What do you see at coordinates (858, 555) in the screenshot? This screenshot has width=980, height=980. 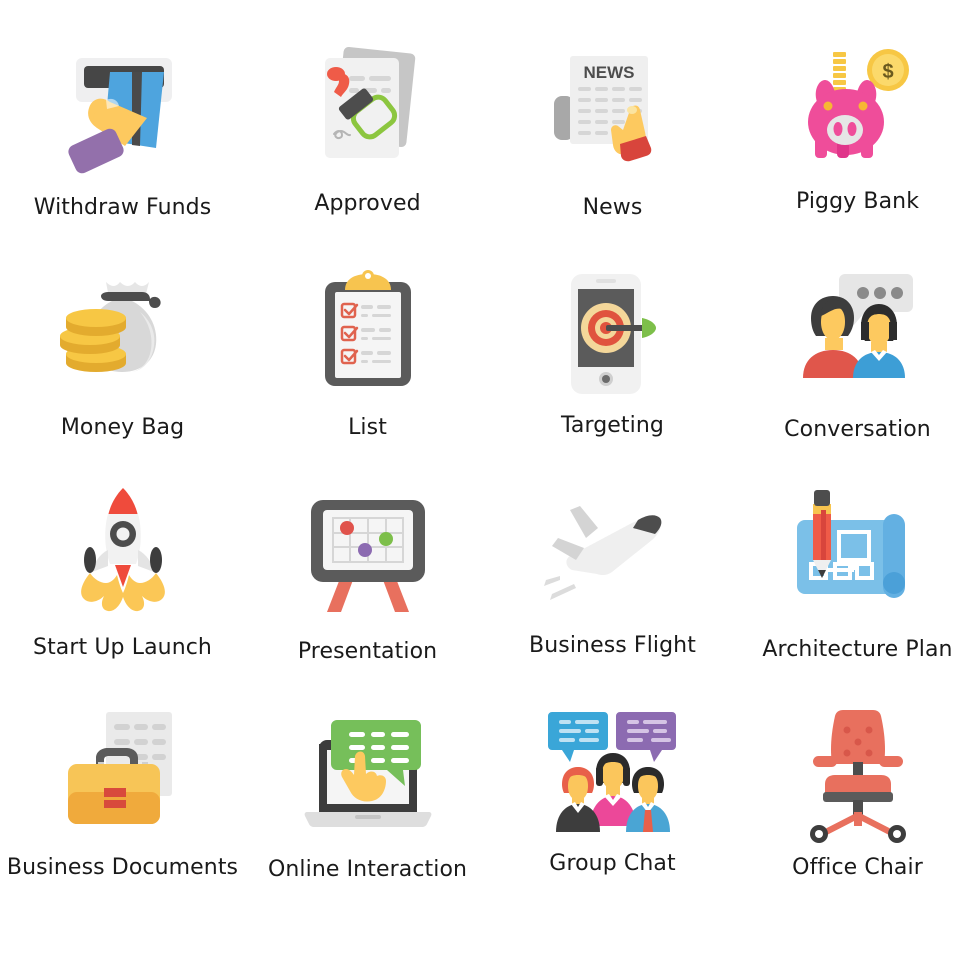 I see `blueprint-pencil-icon` at bounding box center [858, 555].